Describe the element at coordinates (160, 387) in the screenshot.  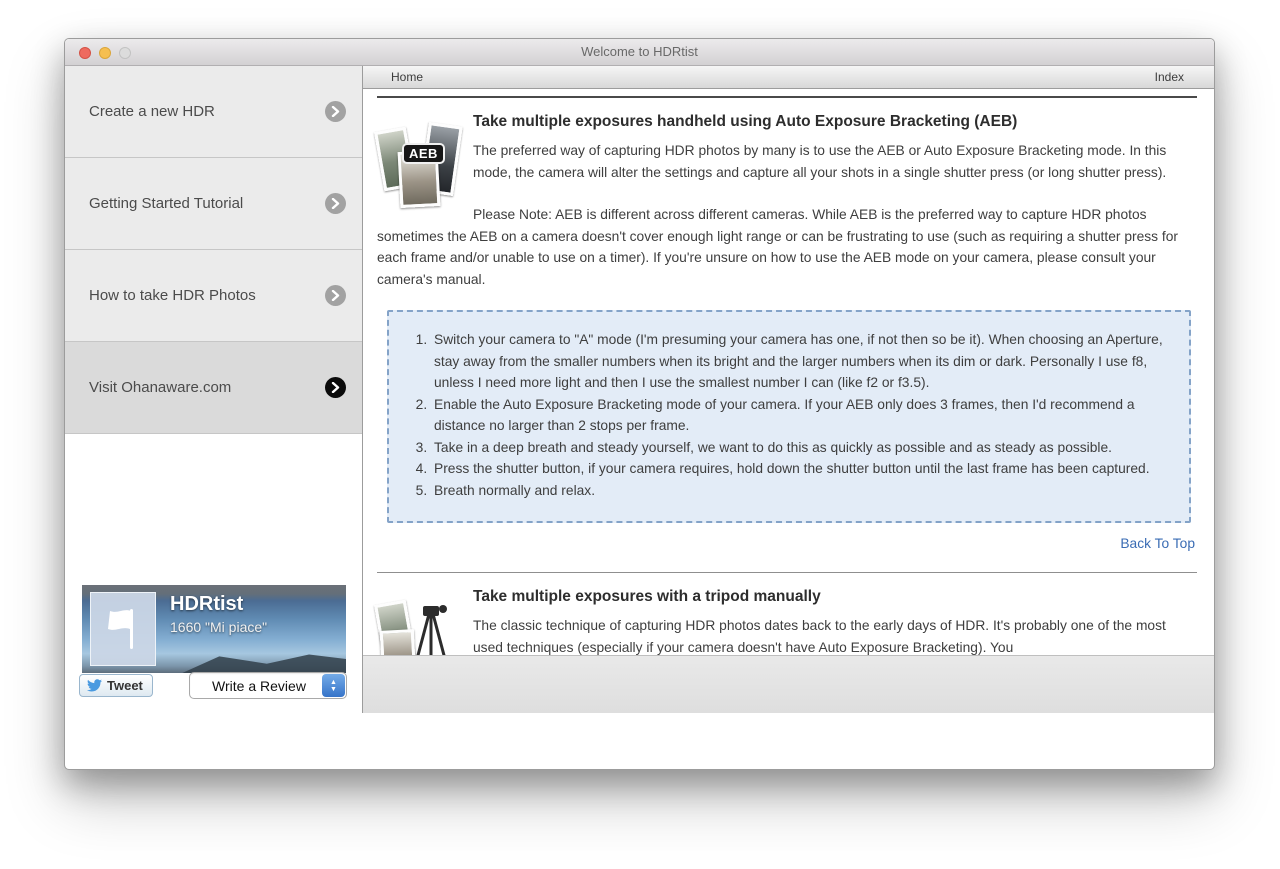
I see `sidebar-item-label: Visit Ohanaware.com` at that location.